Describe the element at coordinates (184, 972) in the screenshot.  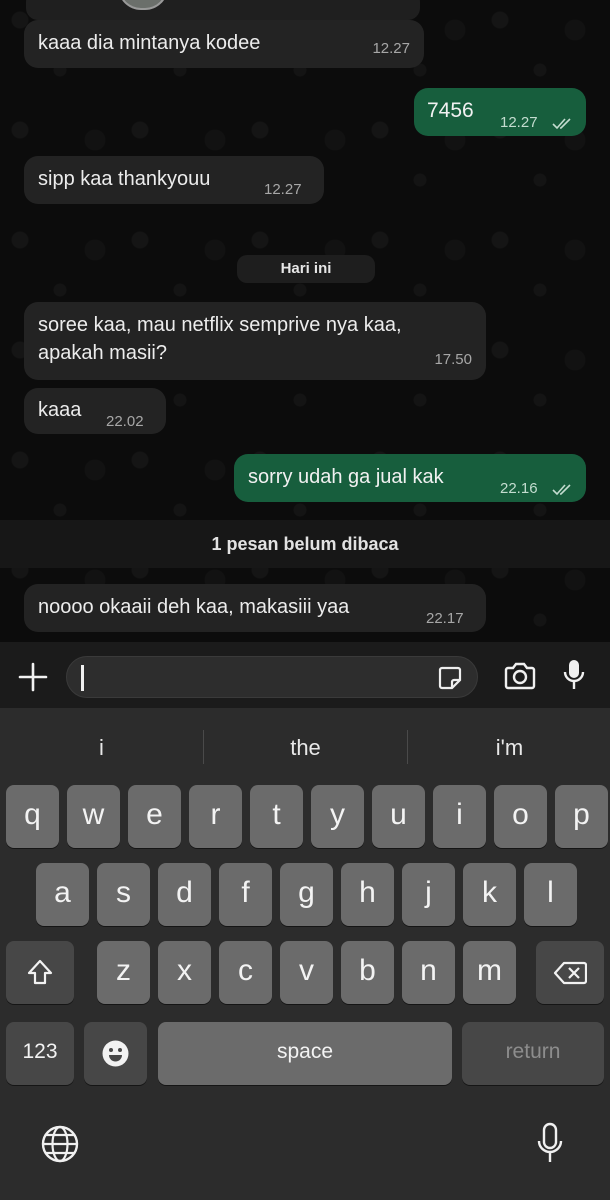
I see `key-x: x` at that location.